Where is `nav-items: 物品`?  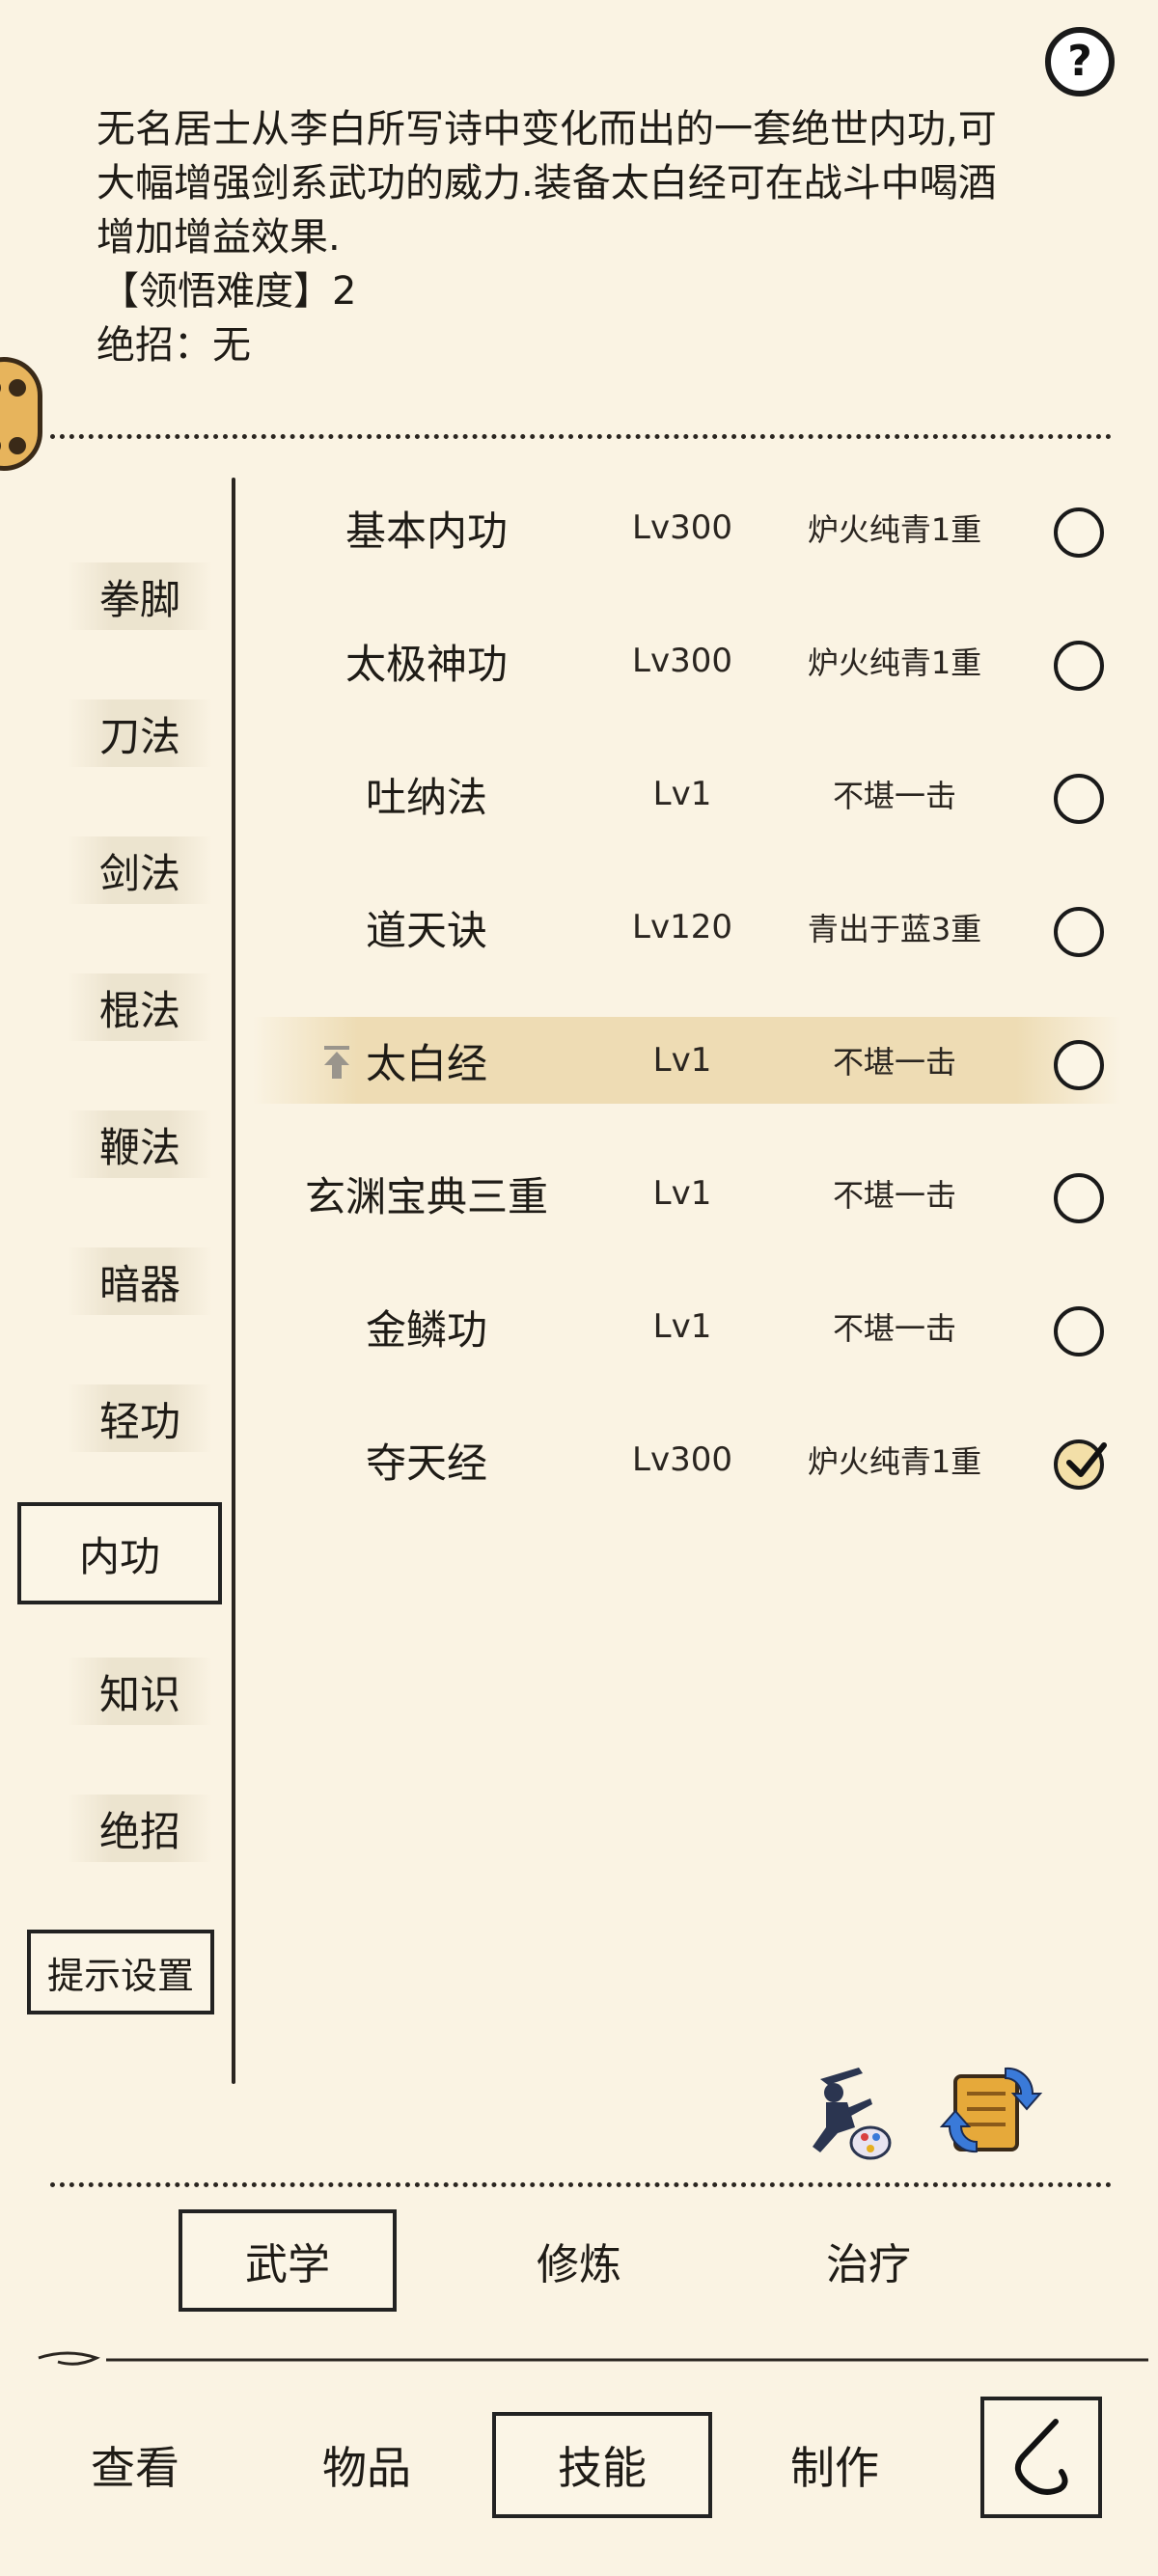 nav-items: 物品 is located at coordinates (366, 2465).